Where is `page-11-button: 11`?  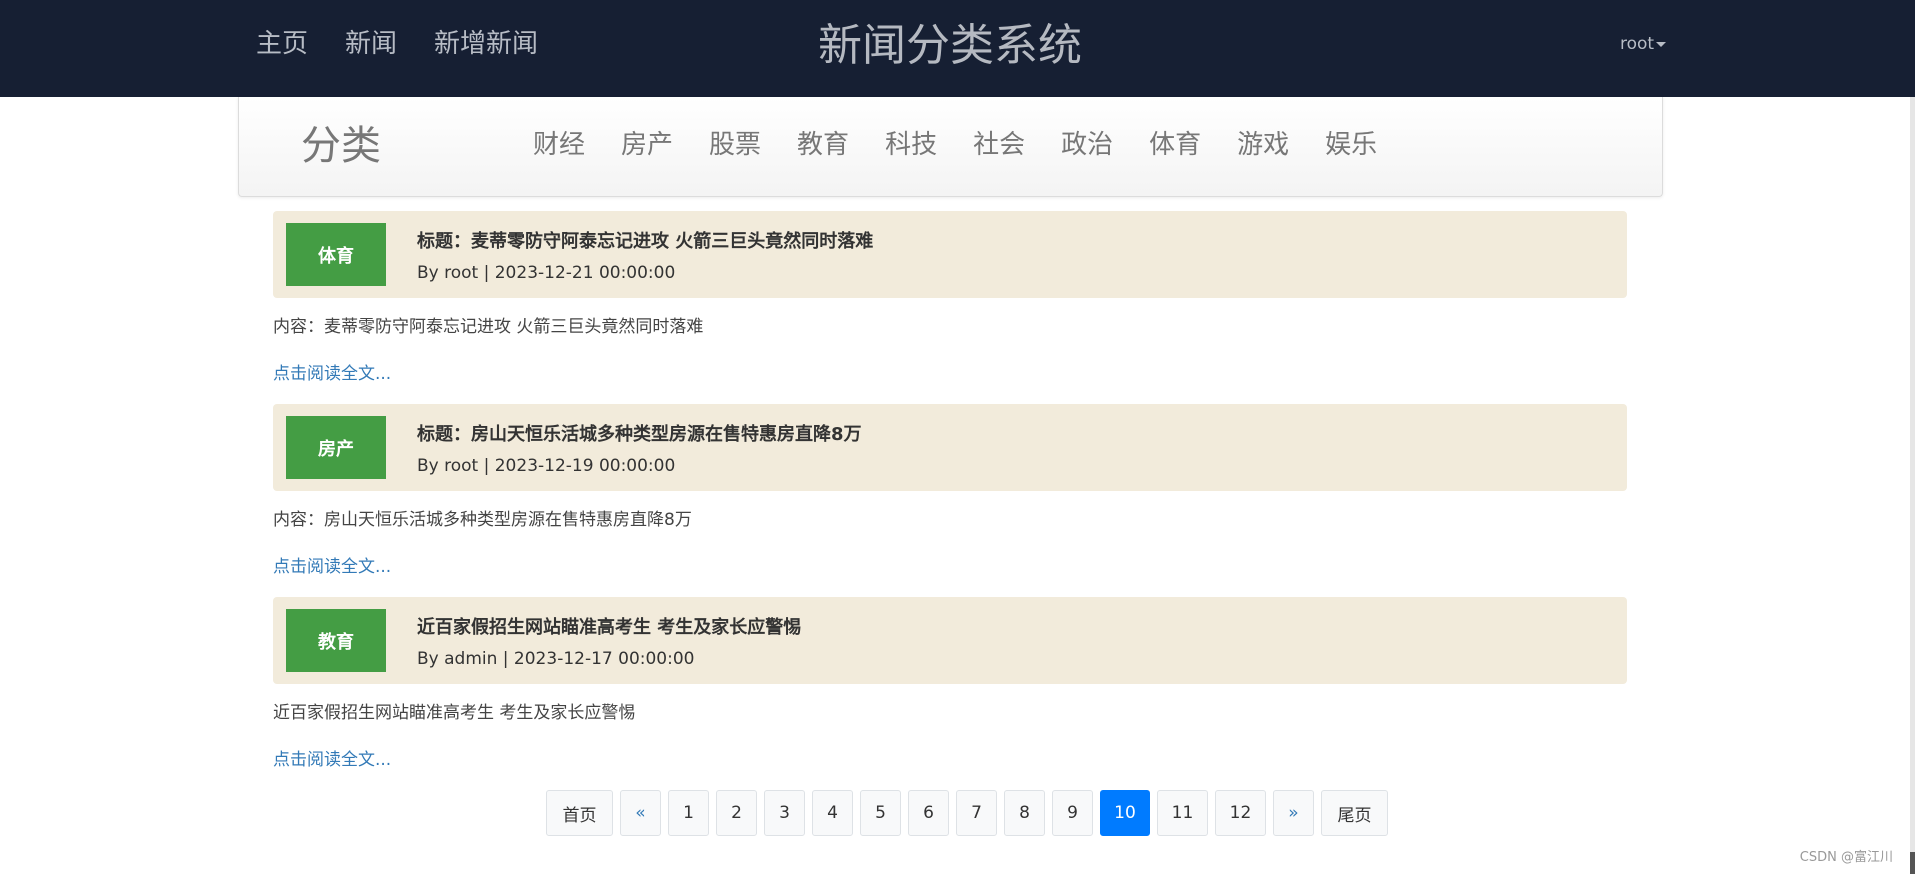
page-11-button: 11 is located at coordinates (1182, 813).